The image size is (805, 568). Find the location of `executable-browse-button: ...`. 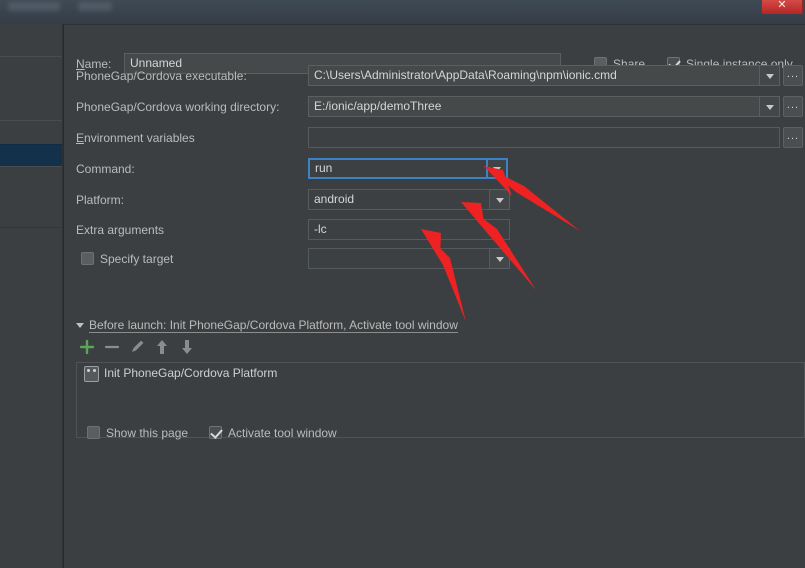

executable-browse-button: ... is located at coordinates (793, 75).